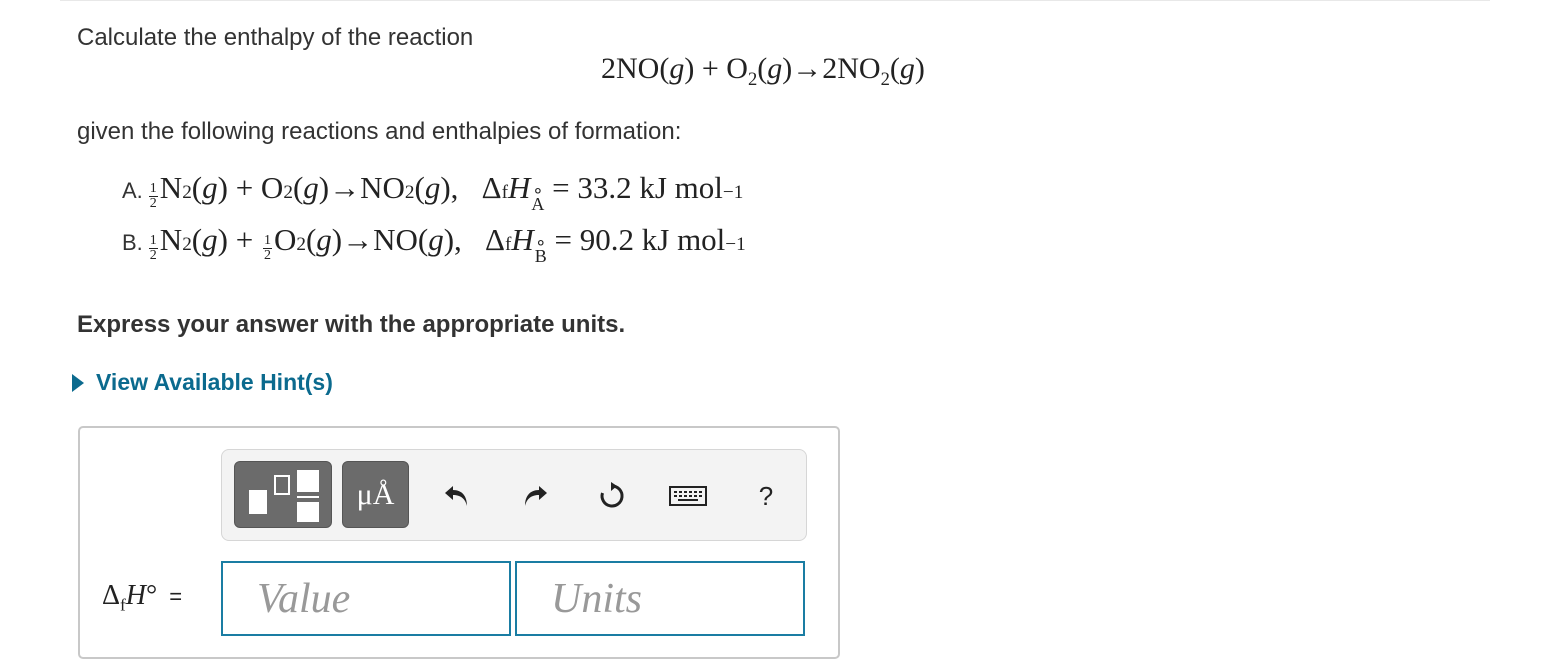  Describe the element at coordinates (130, 597) in the screenshot. I see `enthalpy-symbol: ΔfH°` at that location.